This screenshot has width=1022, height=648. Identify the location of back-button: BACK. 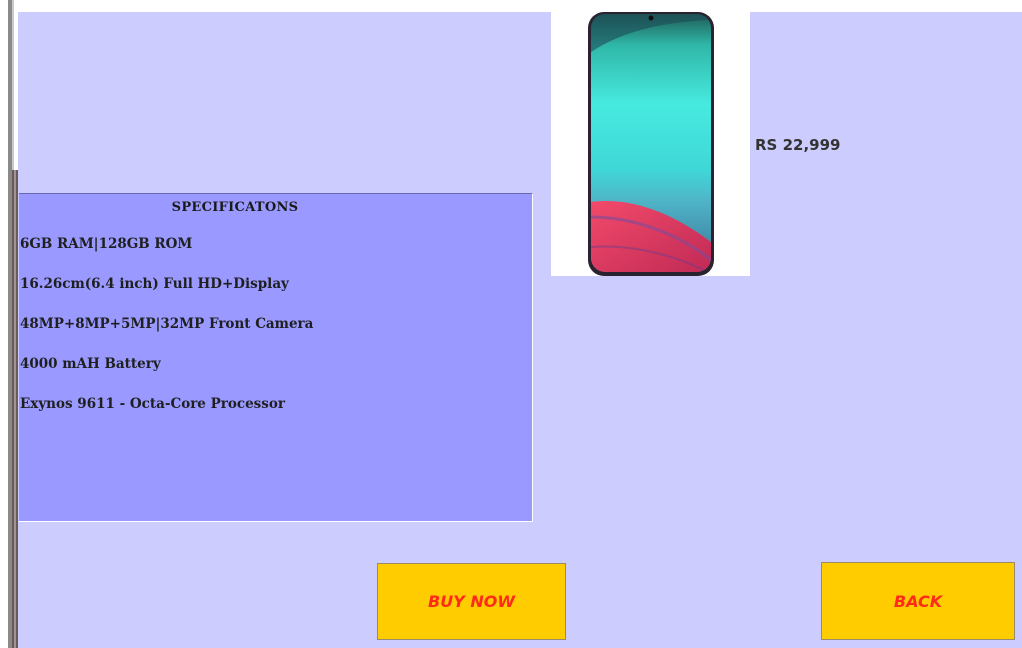
(918, 601).